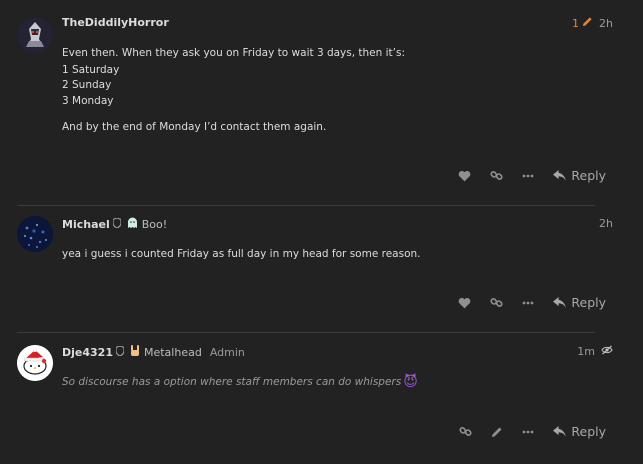 Image resolution: width=643 pixels, height=464 pixels. What do you see at coordinates (410, 382) in the screenshot?
I see `smiling-imp-emoji: 😈` at bounding box center [410, 382].